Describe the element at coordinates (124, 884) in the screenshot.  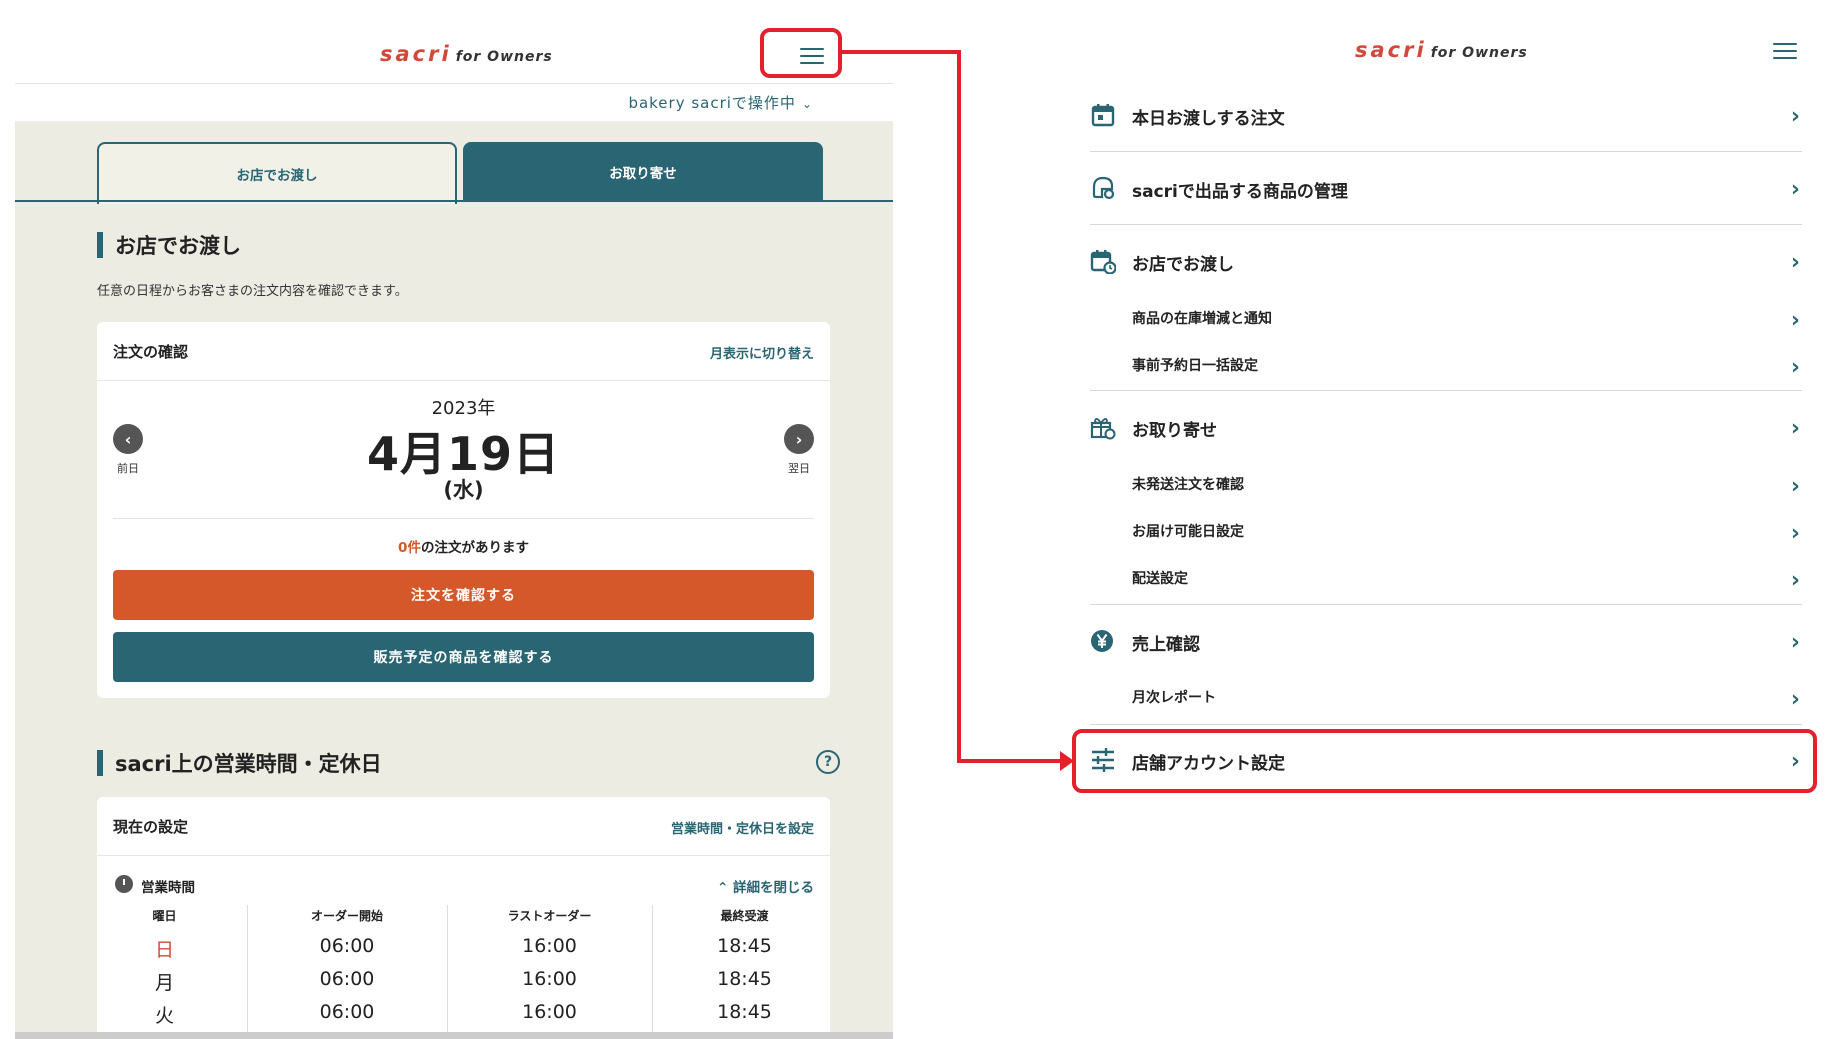
I see `clock-icon` at that location.